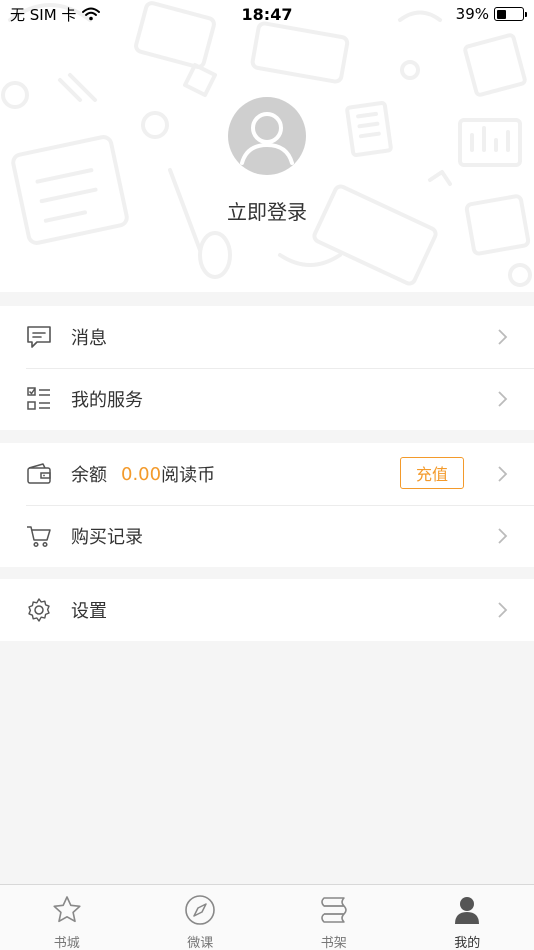  Describe the element at coordinates (200, 910) in the screenshot. I see `compass-icon` at that location.